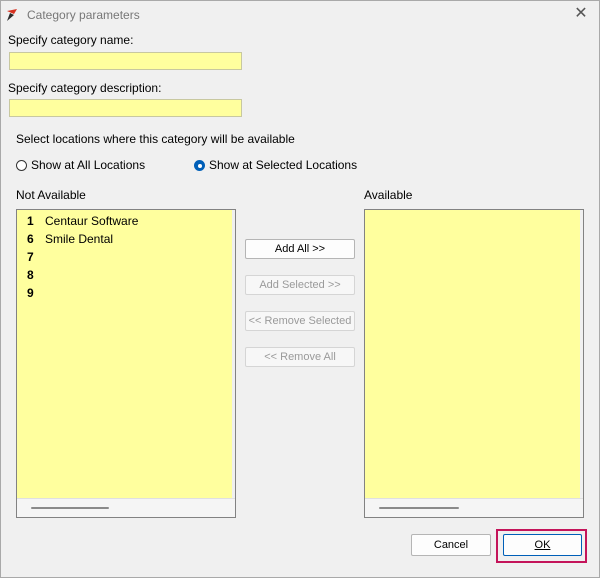 The image size is (600, 578). Describe the element at coordinates (451, 545) in the screenshot. I see `cancel-button: Cancel` at that location.